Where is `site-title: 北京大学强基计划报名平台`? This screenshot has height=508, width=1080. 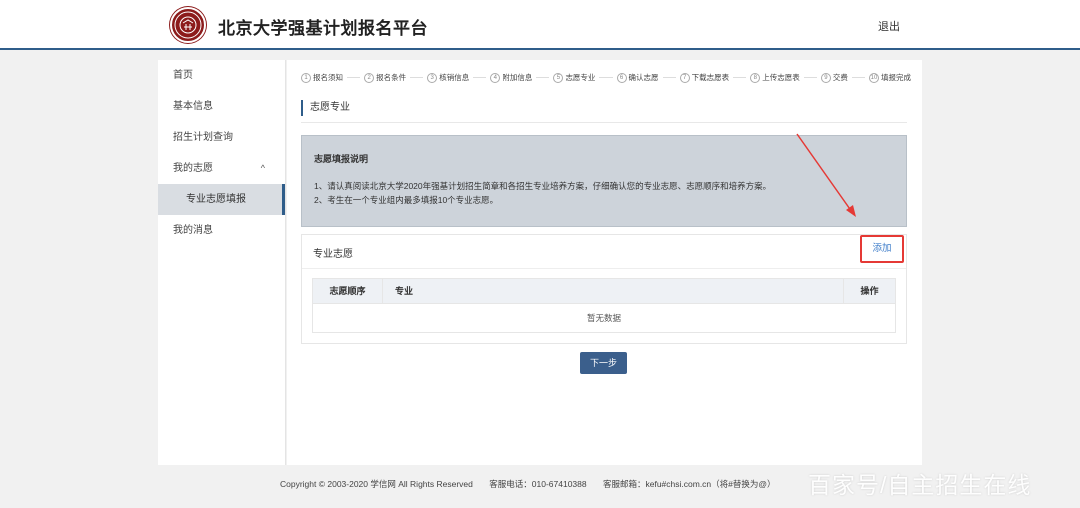 site-title: 北京大学强基计划报名平台 is located at coordinates (323, 28).